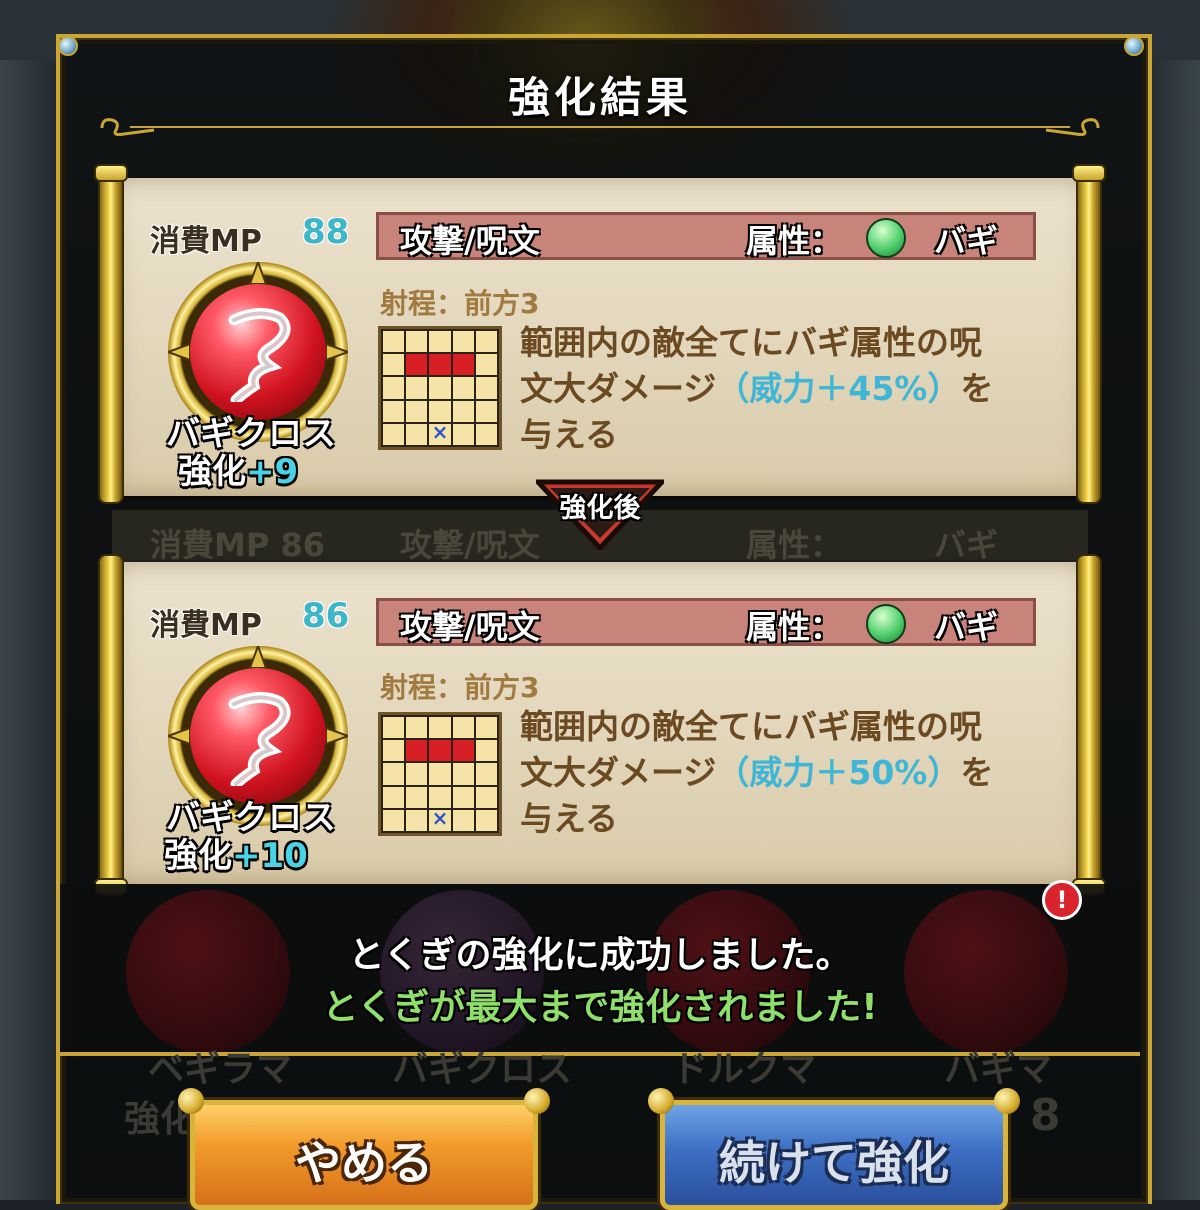  Describe the element at coordinates (600, 955) in the screenshot. I see `success-message: とくぎの強化に成功しました。` at that location.